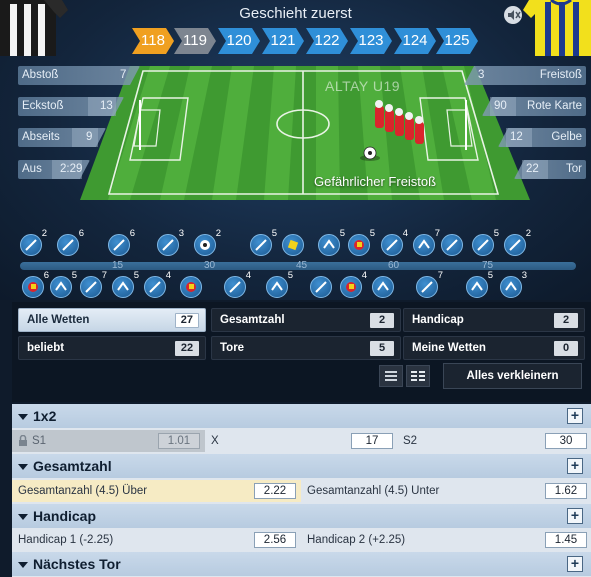 The image size is (591, 577). Describe the element at coordinates (35, 284) in the screenshot. I see `timeline-corner-marker: 6` at that location.